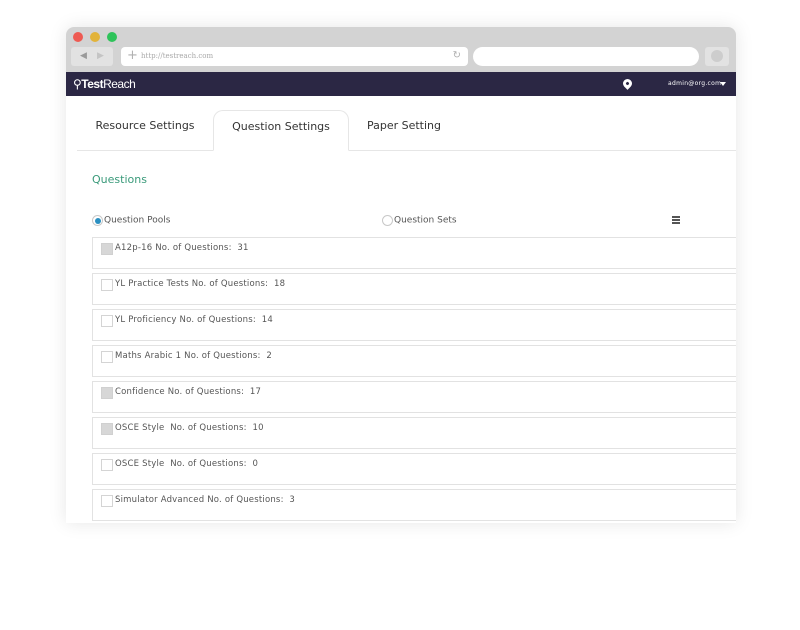 The width and height of the screenshot is (800, 630). I want to click on user-menu: admin@org.com, so click(694, 83).